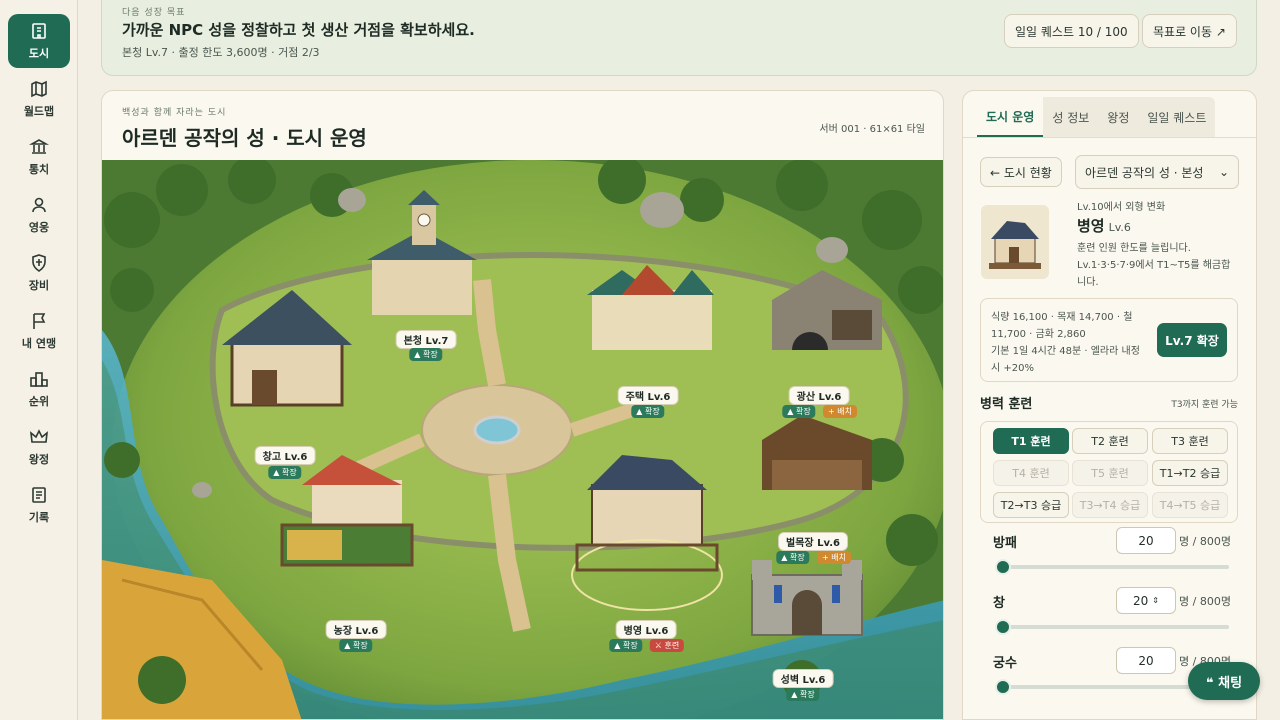 This screenshot has width=1280, height=720. I want to click on barracks-name: 병영, so click(633, 631).